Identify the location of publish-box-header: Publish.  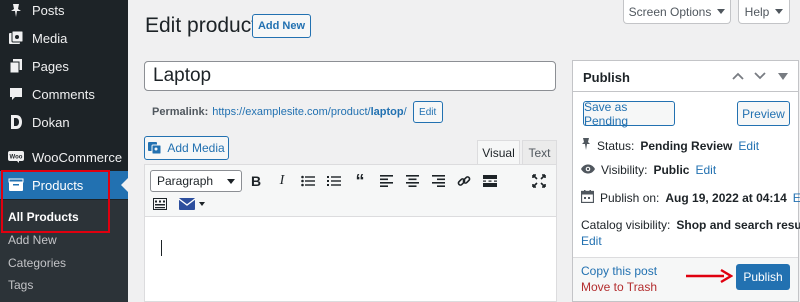
(685, 76).